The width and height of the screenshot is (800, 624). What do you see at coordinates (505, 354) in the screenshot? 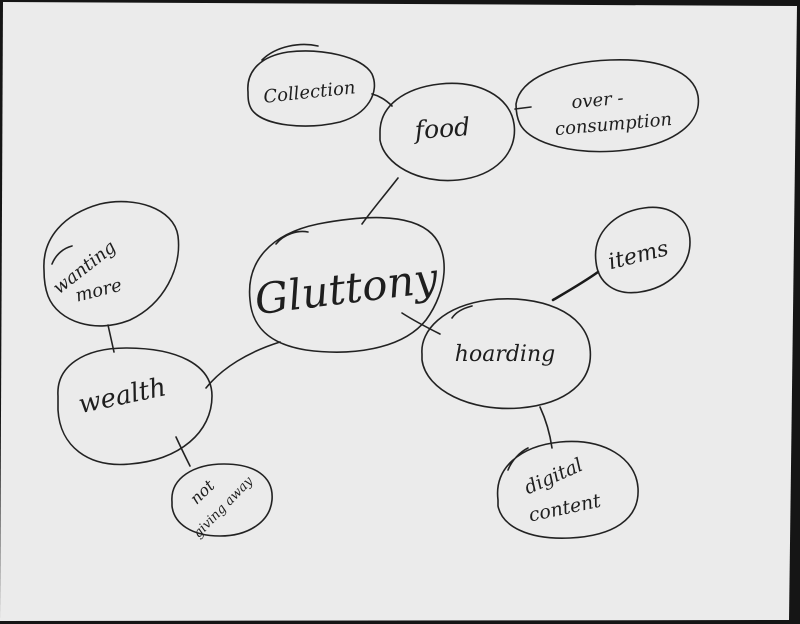
I see `label-hoarding: hoarding` at bounding box center [505, 354].